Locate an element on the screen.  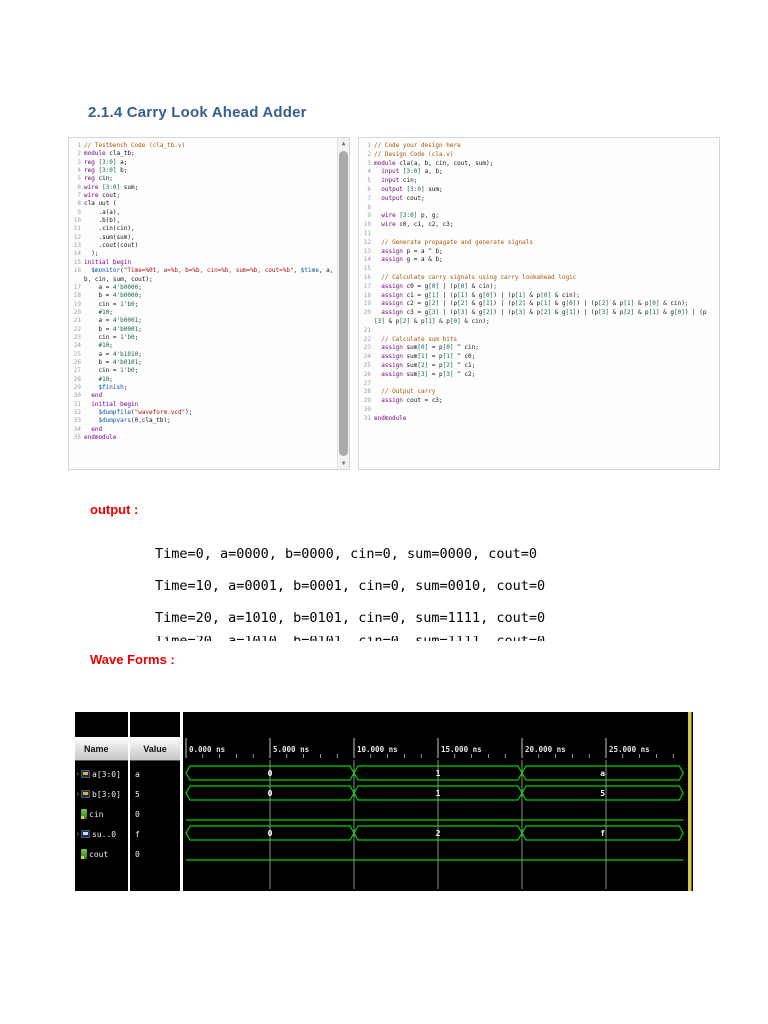
code-line: 34 end is located at coordinates (203, 430).